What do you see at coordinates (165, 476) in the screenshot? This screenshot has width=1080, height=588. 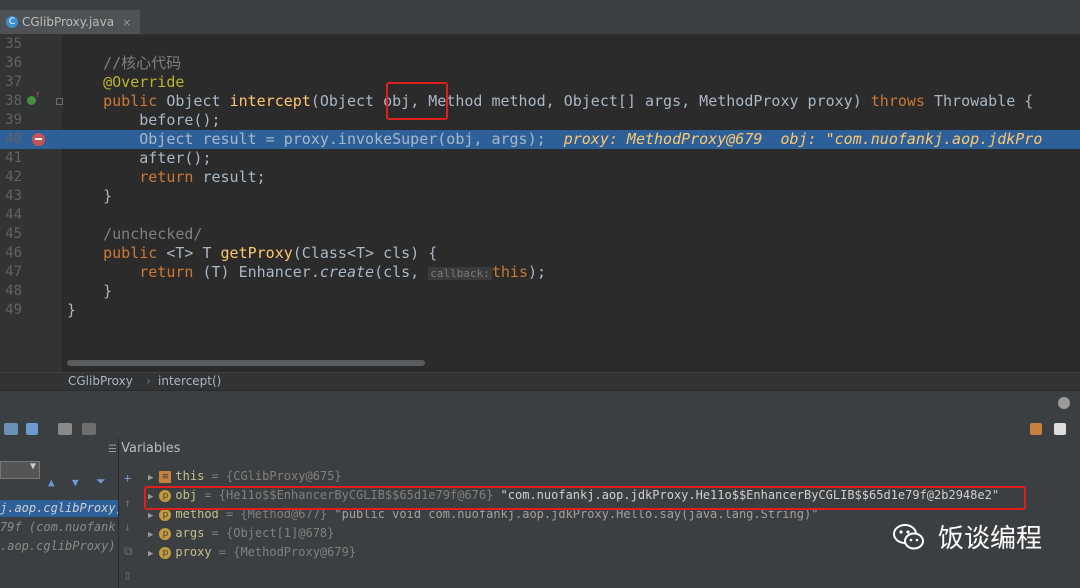 I see `field-icon: ≡` at bounding box center [165, 476].